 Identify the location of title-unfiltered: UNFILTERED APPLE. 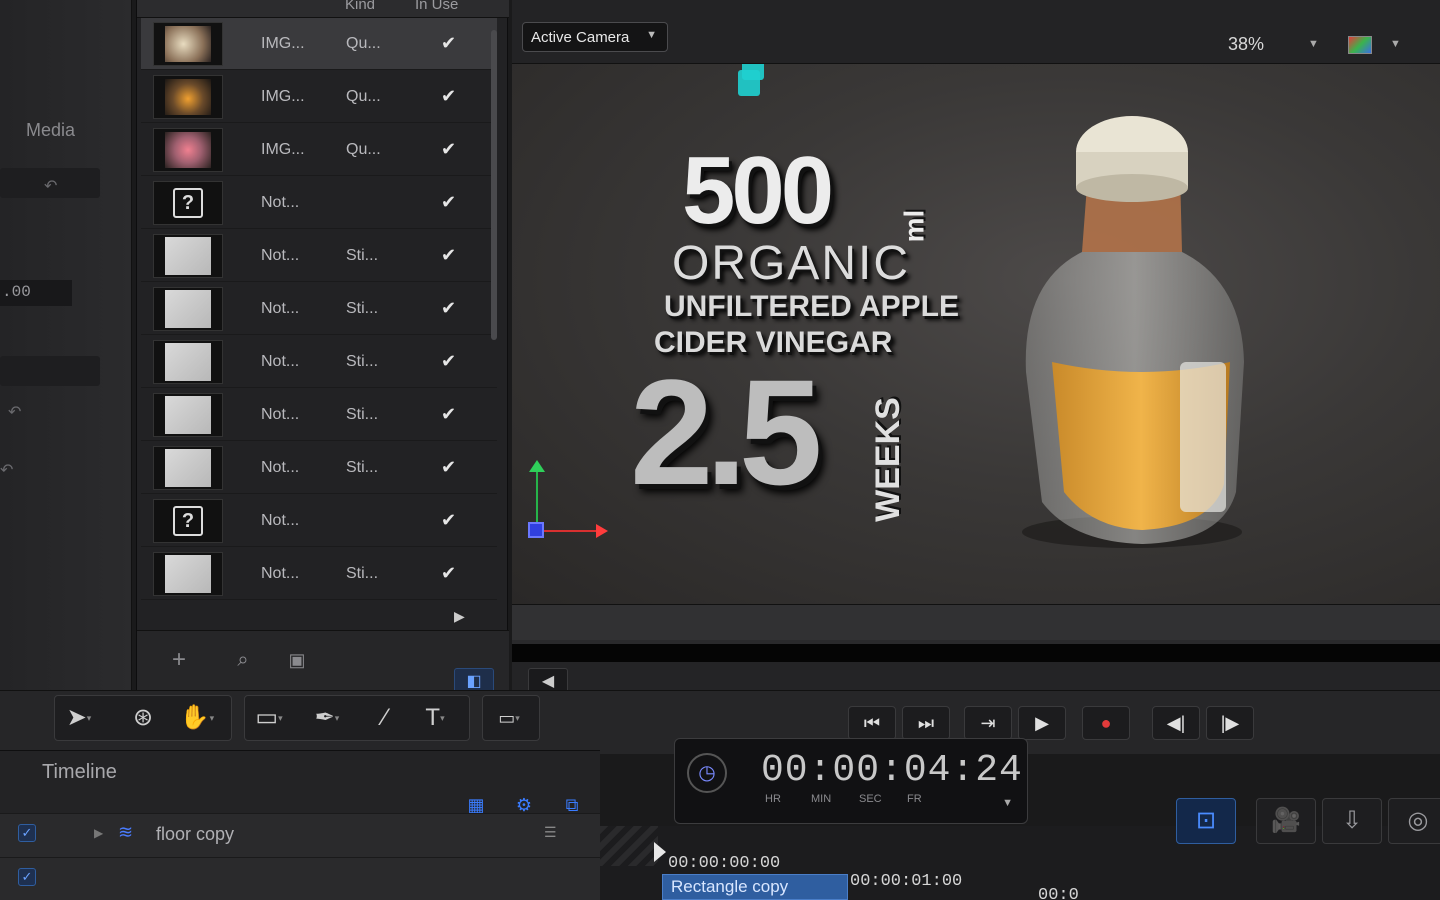
(811, 307).